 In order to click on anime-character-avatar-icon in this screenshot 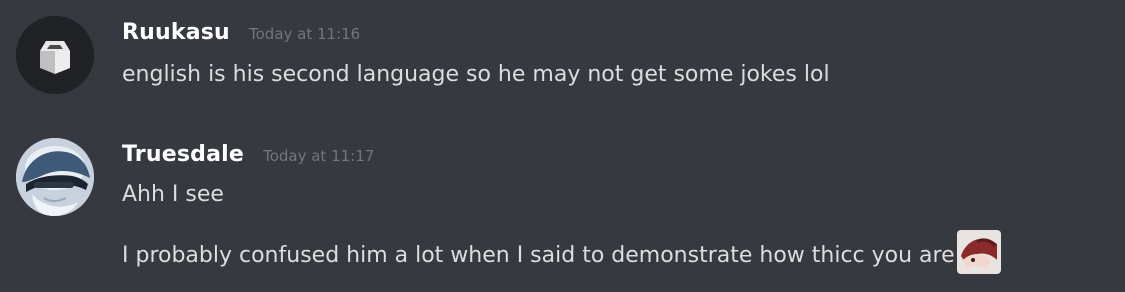, I will do `click(55, 177)`.